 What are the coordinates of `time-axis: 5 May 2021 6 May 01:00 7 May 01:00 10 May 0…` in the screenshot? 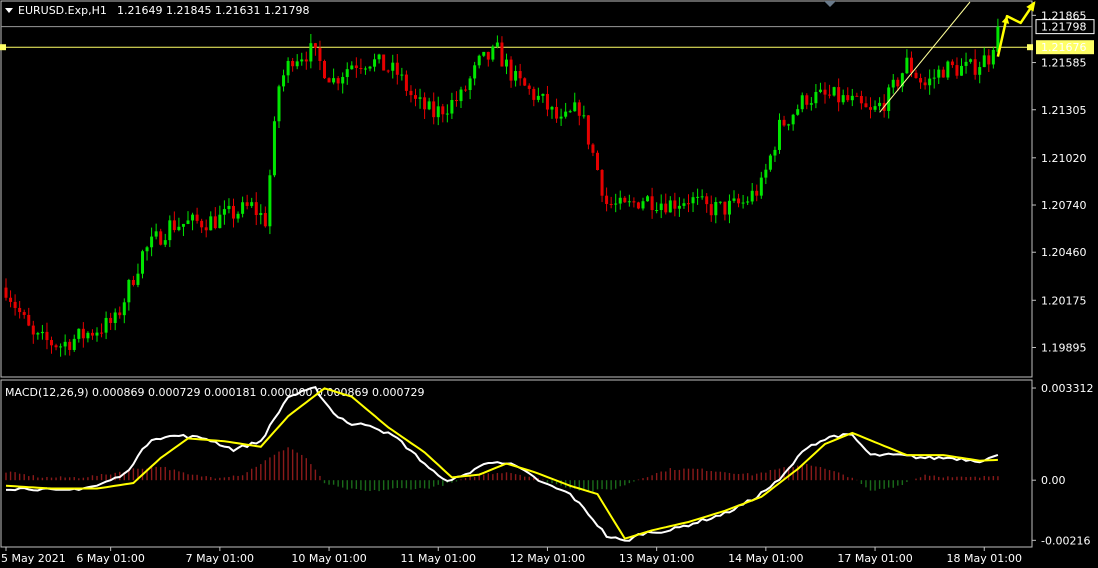 It's located at (511, 556).